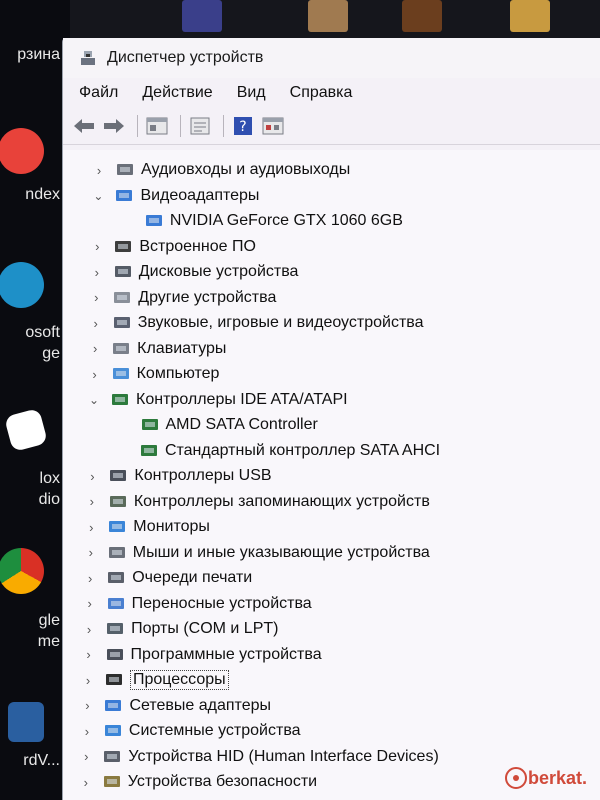  Describe the element at coordinates (221, 603) in the screenshot. I see `tree-item-label: Переносные устройства` at that location.